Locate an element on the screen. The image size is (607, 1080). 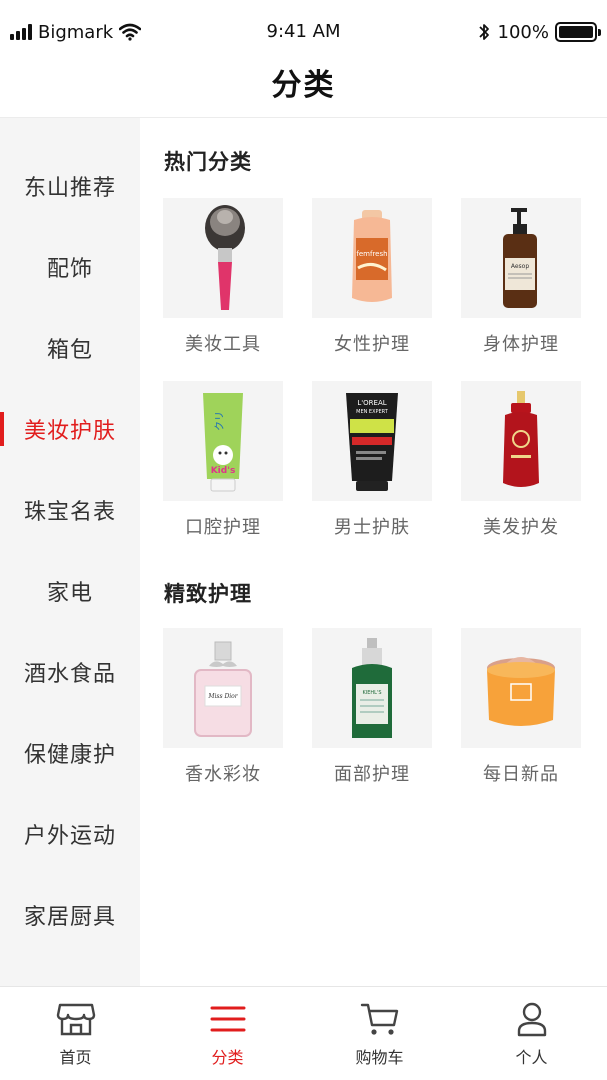
tab-label: 购物车 is located at coordinates (379, 1057).